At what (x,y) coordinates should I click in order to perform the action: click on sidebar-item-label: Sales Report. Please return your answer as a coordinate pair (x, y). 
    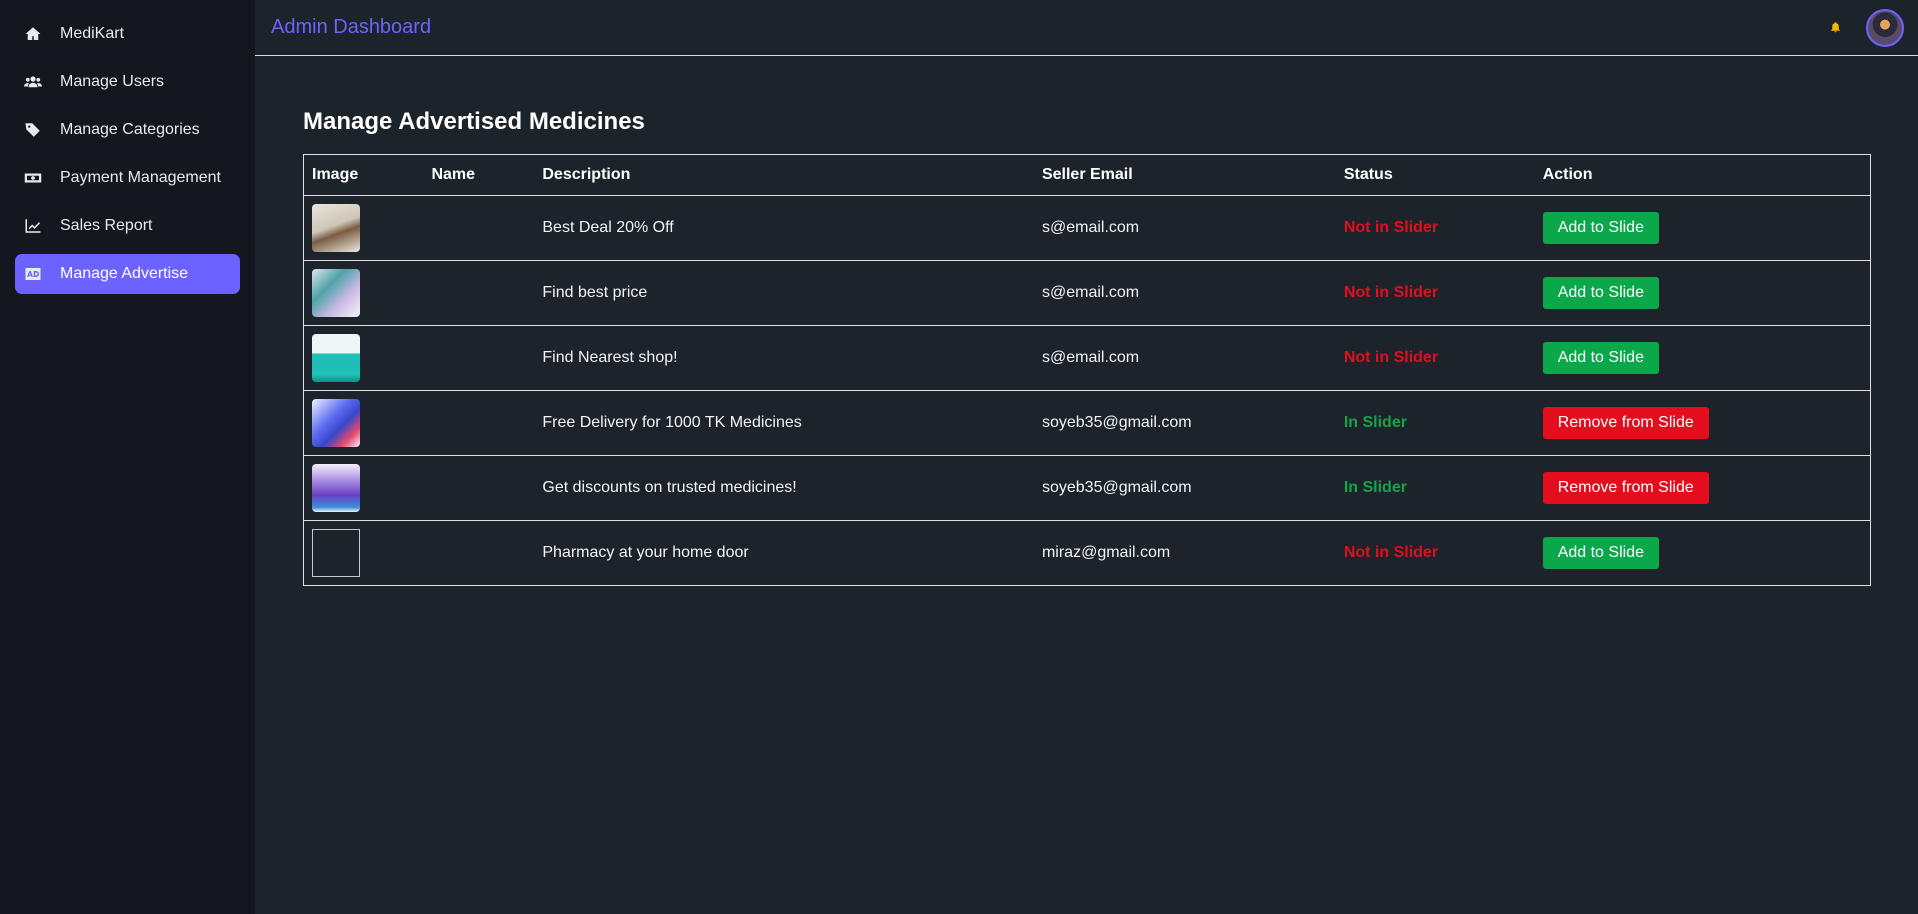
    Looking at the image, I should click on (106, 225).